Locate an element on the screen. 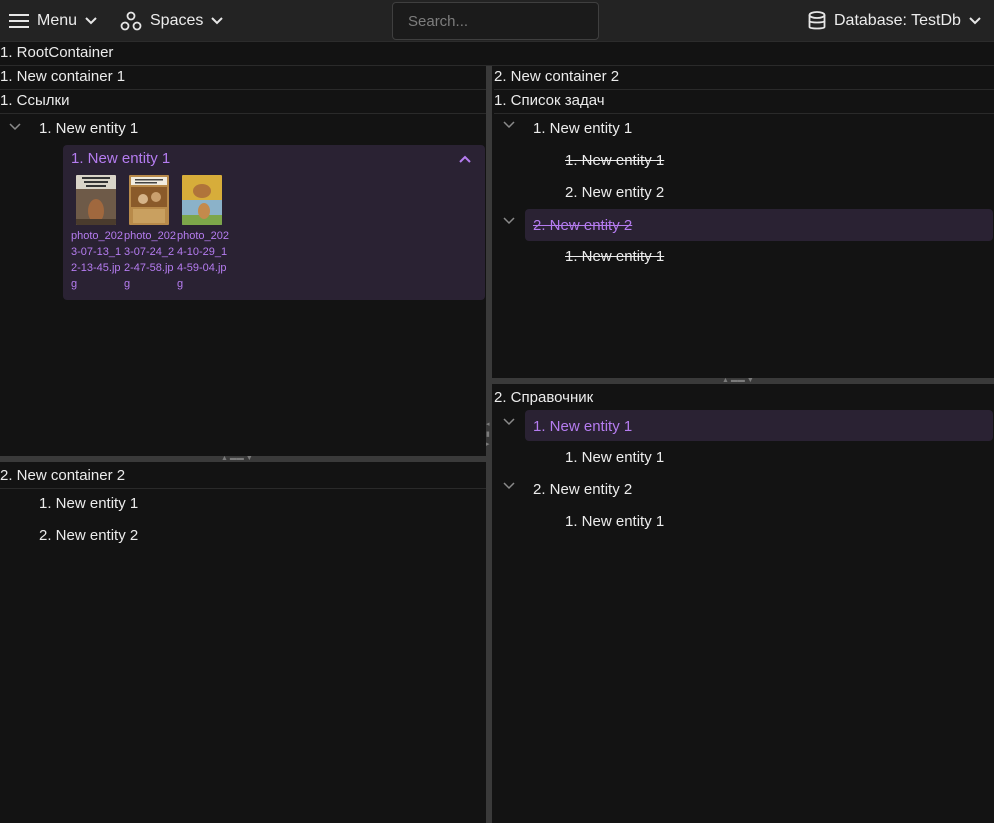 The height and width of the screenshot is (823, 994). container-header: 1. New container 1 is located at coordinates (243, 78).